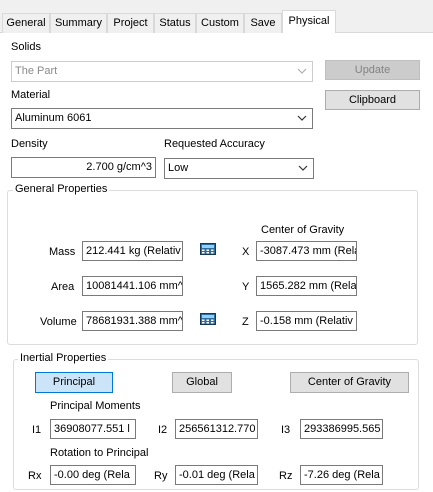 This screenshot has width=433, height=492. What do you see at coordinates (349, 382) in the screenshot?
I see `center-of-gravity-button: Center of Gravity` at bounding box center [349, 382].